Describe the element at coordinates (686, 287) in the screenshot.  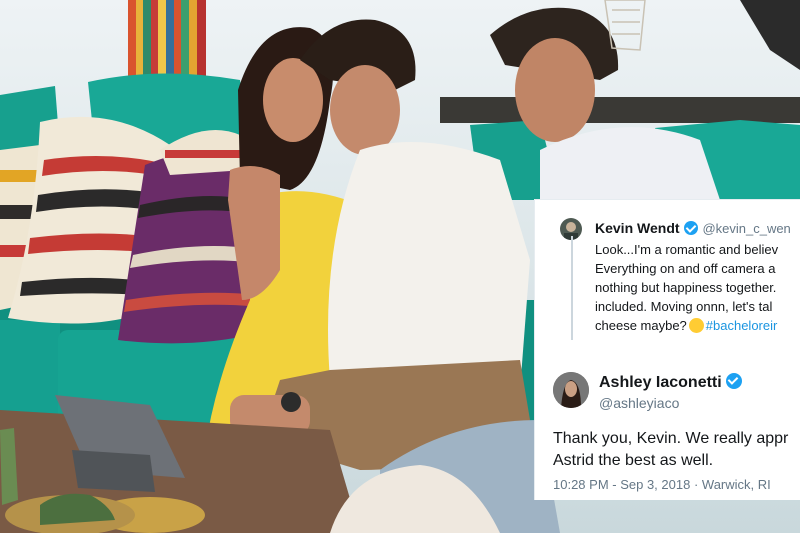
I see `tweet-line-3: nothing but happiness together.` at that location.